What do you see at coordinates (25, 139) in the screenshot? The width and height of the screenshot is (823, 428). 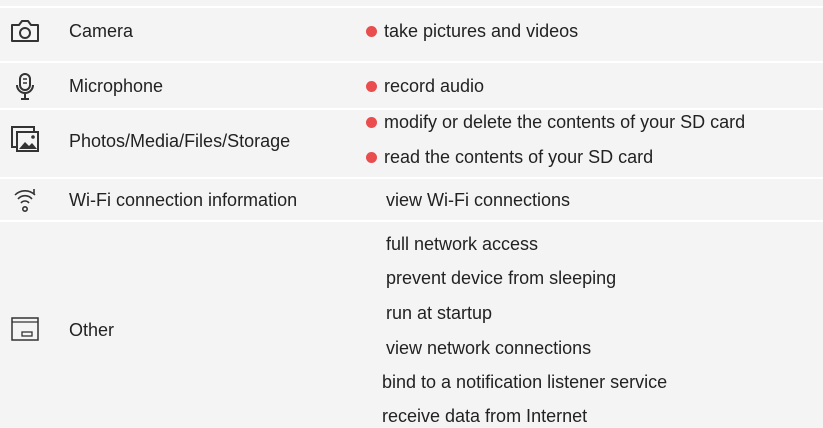 I see `photos-icon` at bounding box center [25, 139].